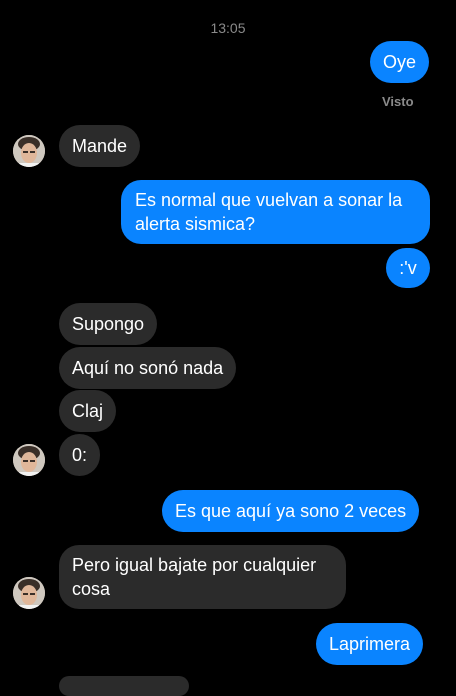 This screenshot has width=456, height=696. Describe the element at coordinates (291, 511) in the screenshot. I see `message-bubble-outgoing: Es que aquí ya sono 2 veces` at that location.